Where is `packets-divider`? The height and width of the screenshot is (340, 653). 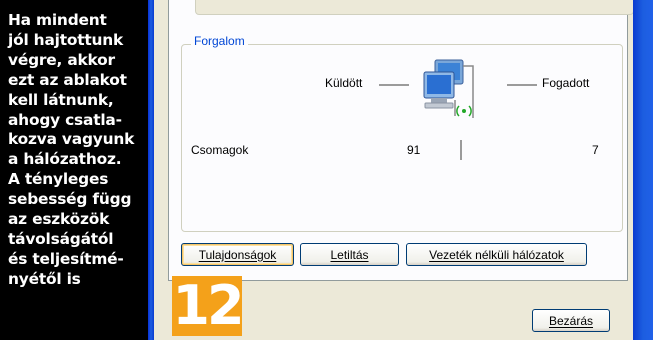 packets-divider is located at coordinates (461, 150).